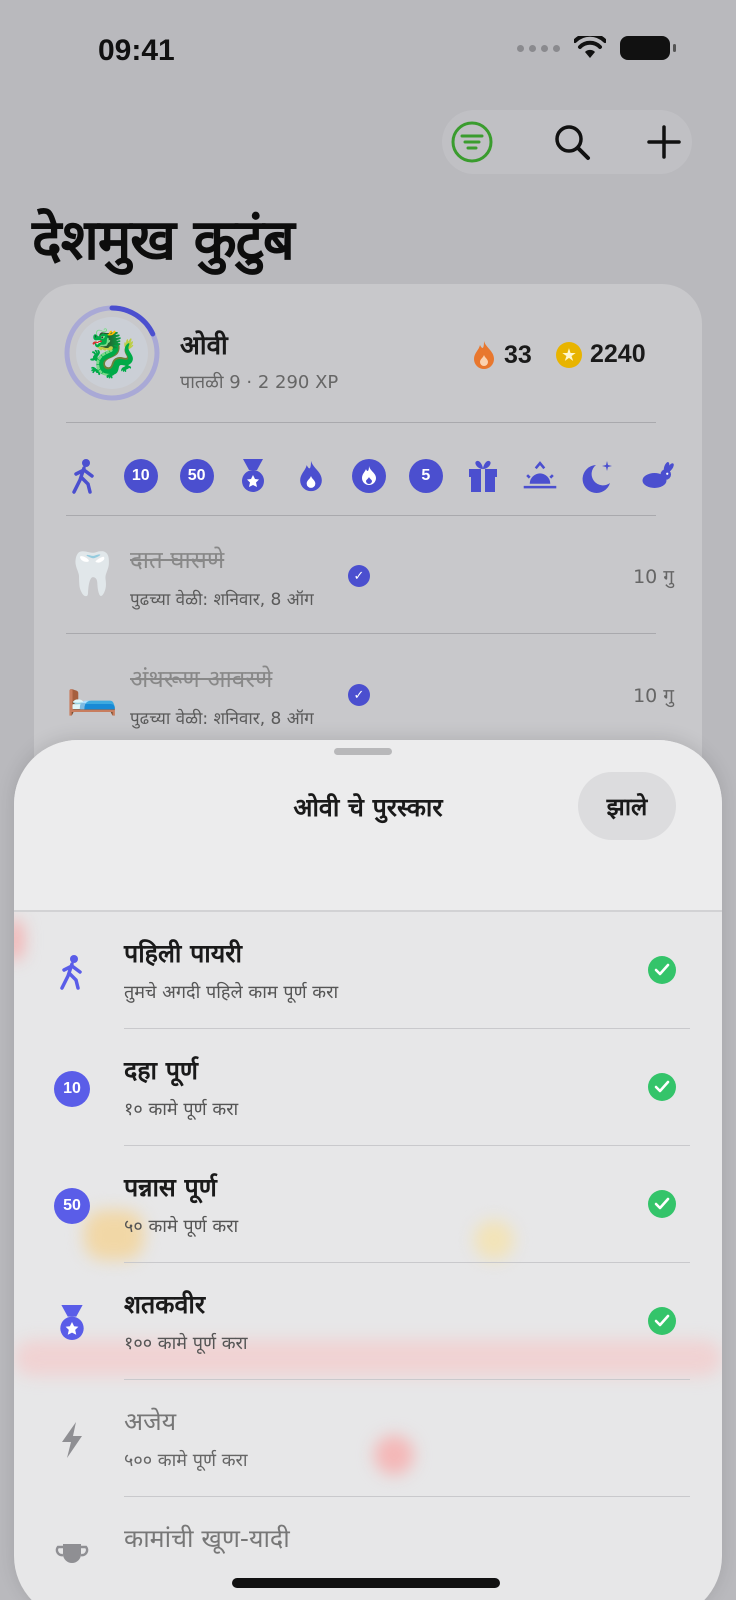 The height and width of the screenshot is (1600, 736). What do you see at coordinates (368, 1321) in the screenshot?
I see `achievement-row: शतकवीर १०० कामे पूर्ण करा` at bounding box center [368, 1321].